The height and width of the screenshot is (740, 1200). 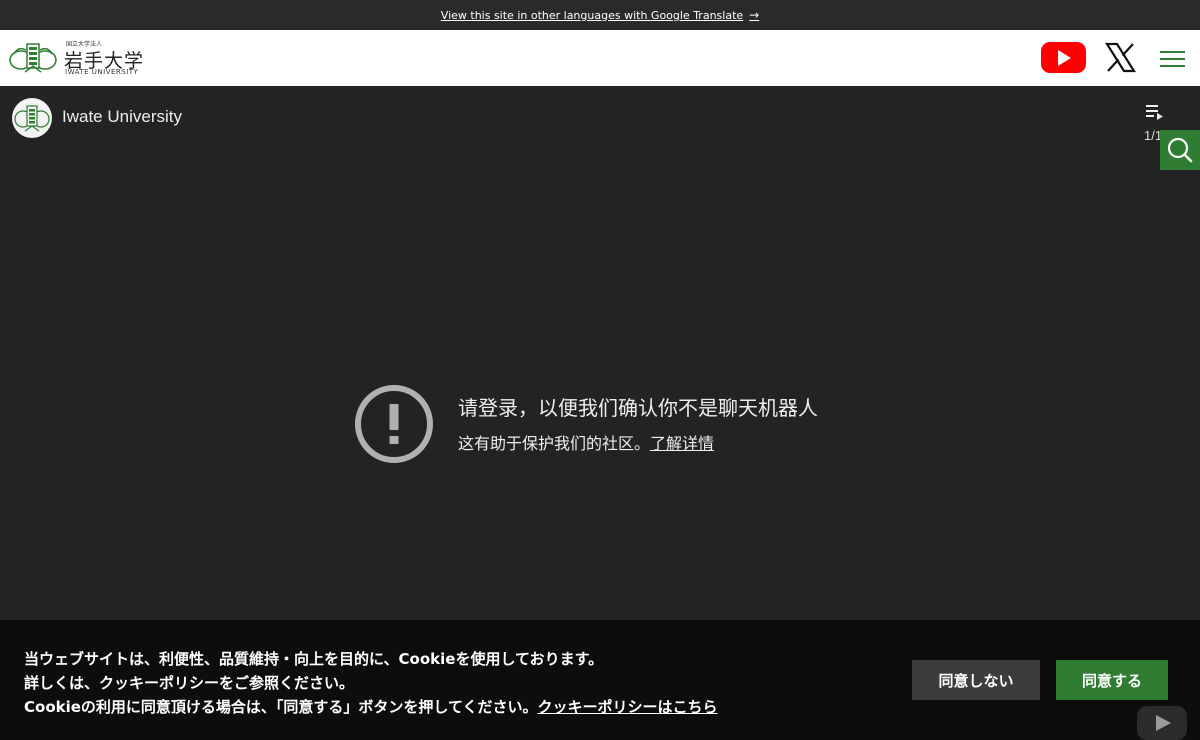 What do you see at coordinates (976, 680) in the screenshot?
I see `cookie-decline-button: 同意しない` at bounding box center [976, 680].